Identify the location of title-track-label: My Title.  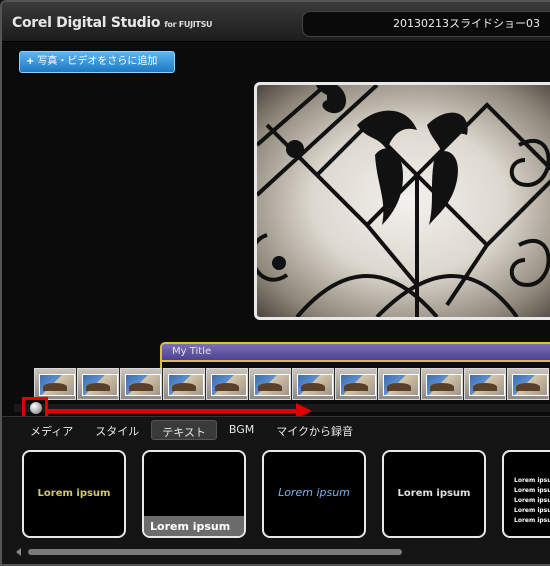
(192, 351).